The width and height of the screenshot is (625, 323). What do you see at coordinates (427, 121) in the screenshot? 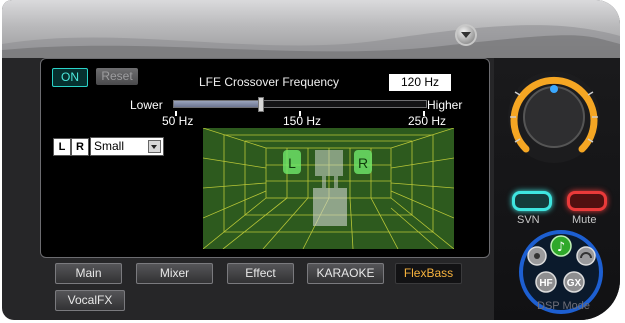
I see `tick-label-250: 250 Hz` at bounding box center [427, 121].